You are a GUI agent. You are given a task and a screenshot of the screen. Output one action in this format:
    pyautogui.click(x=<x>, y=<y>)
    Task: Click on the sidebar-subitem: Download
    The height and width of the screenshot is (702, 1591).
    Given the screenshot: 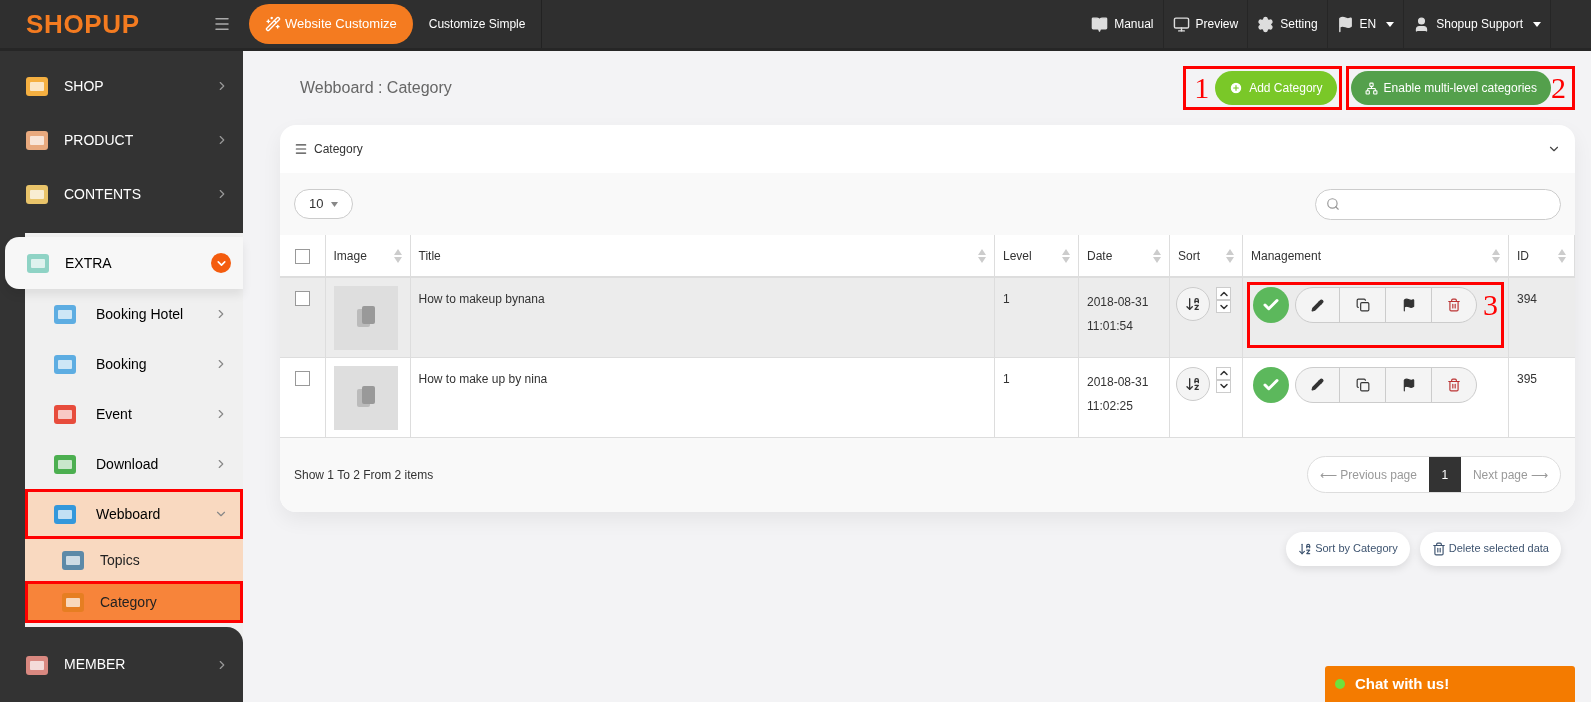 What is the action you would take?
    pyautogui.click(x=134, y=464)
    